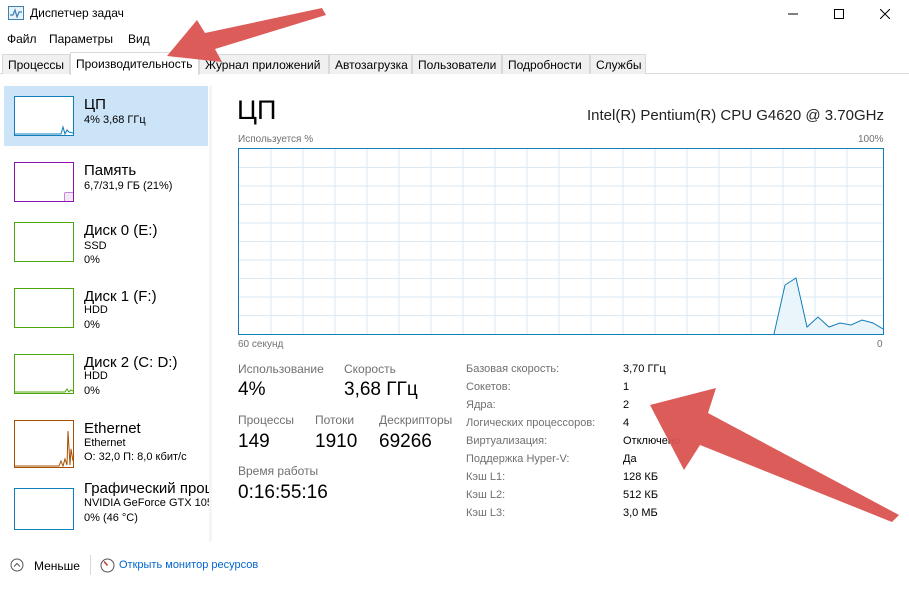 This screenshot has height=590, width=909. What do you see at coordinates (22, 39) in the screenshot?
I see `menu-file: Файл` at bounding box center [22, 39].